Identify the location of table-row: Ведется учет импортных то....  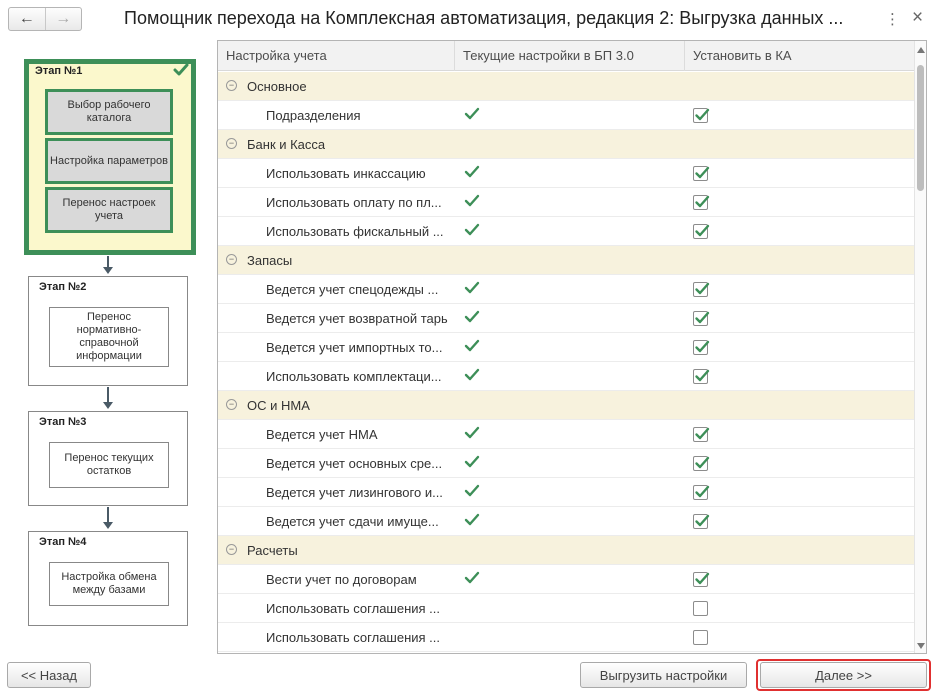
(566, 347).